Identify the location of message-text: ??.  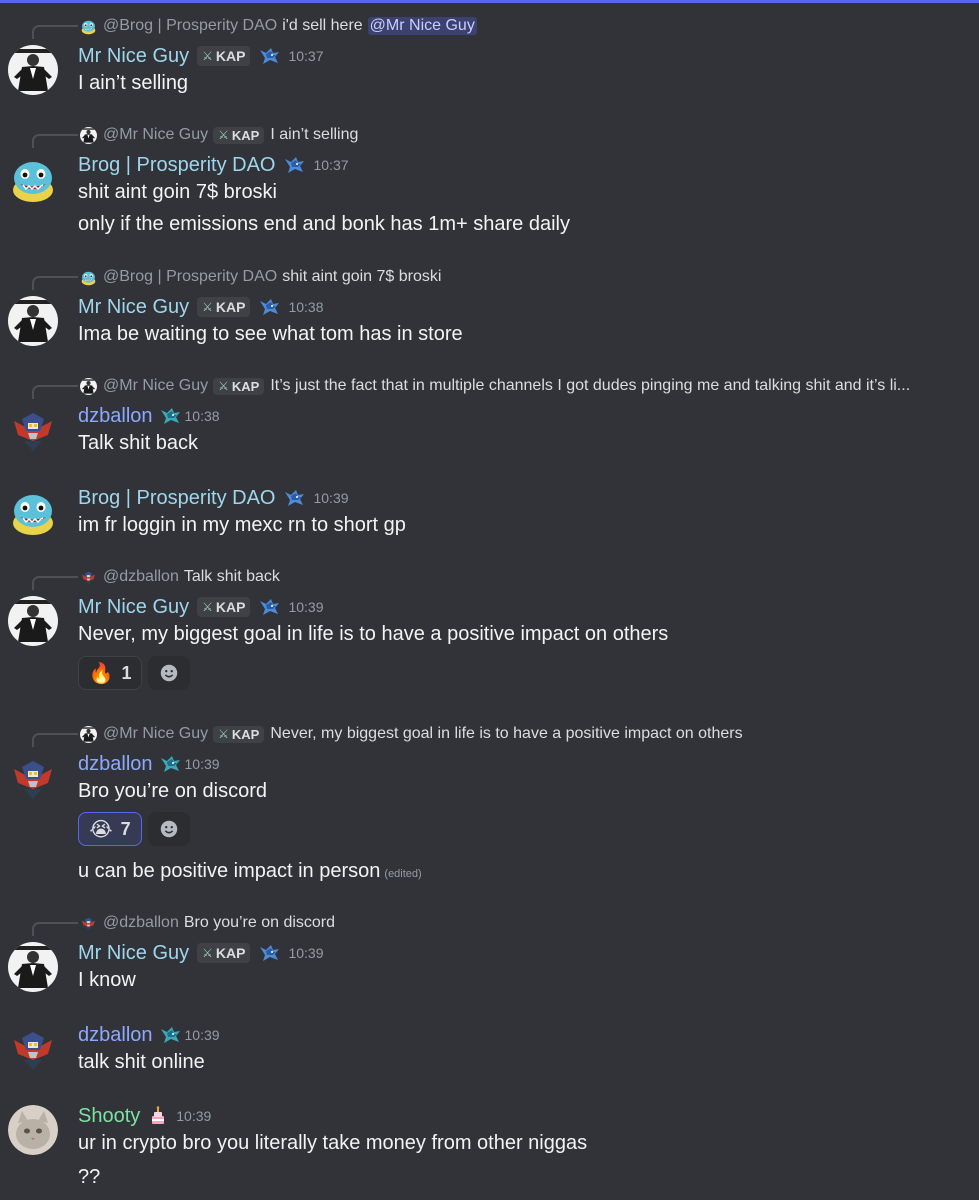
(89, 1177).